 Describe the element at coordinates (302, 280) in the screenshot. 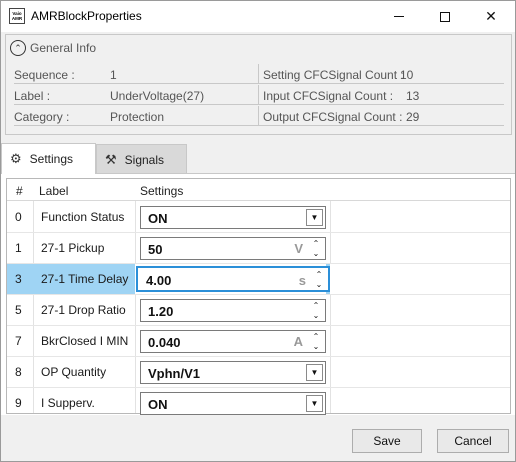

I see `unit-label: s` at that location.